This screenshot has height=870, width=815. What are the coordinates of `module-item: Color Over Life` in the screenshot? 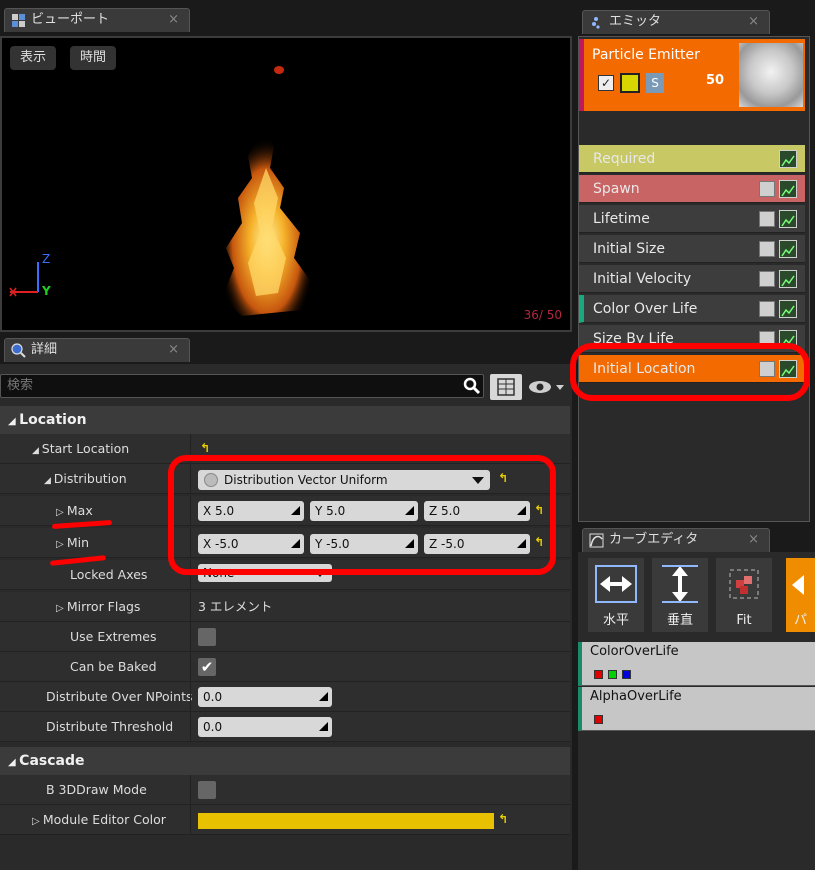 It's located at (692, 309).